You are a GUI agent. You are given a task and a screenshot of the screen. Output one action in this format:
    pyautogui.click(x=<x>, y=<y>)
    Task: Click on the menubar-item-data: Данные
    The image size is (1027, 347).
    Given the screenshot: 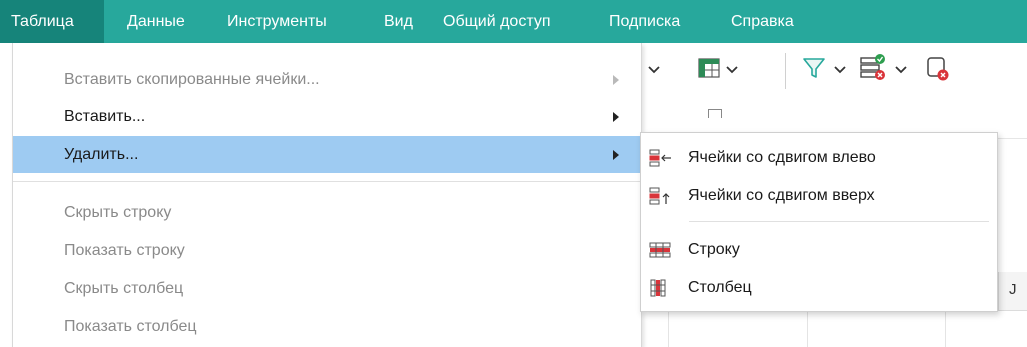 What is the action you would take?
    pyautogui.click(x=156, y=21)
    